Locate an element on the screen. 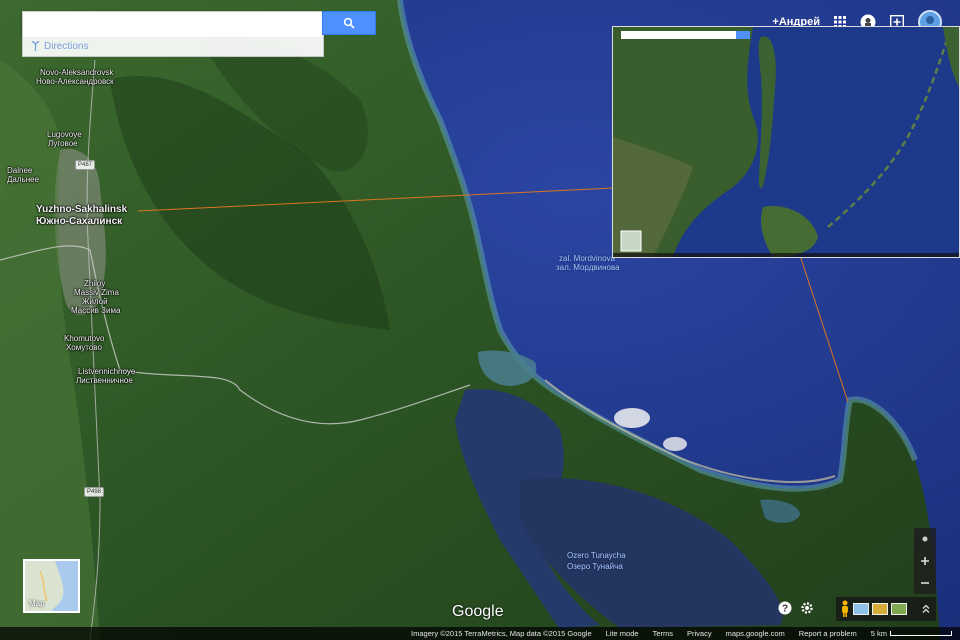 This screenshot has width=960, height=640. scale-bar: 5 km is located at coordinates (911, 633).